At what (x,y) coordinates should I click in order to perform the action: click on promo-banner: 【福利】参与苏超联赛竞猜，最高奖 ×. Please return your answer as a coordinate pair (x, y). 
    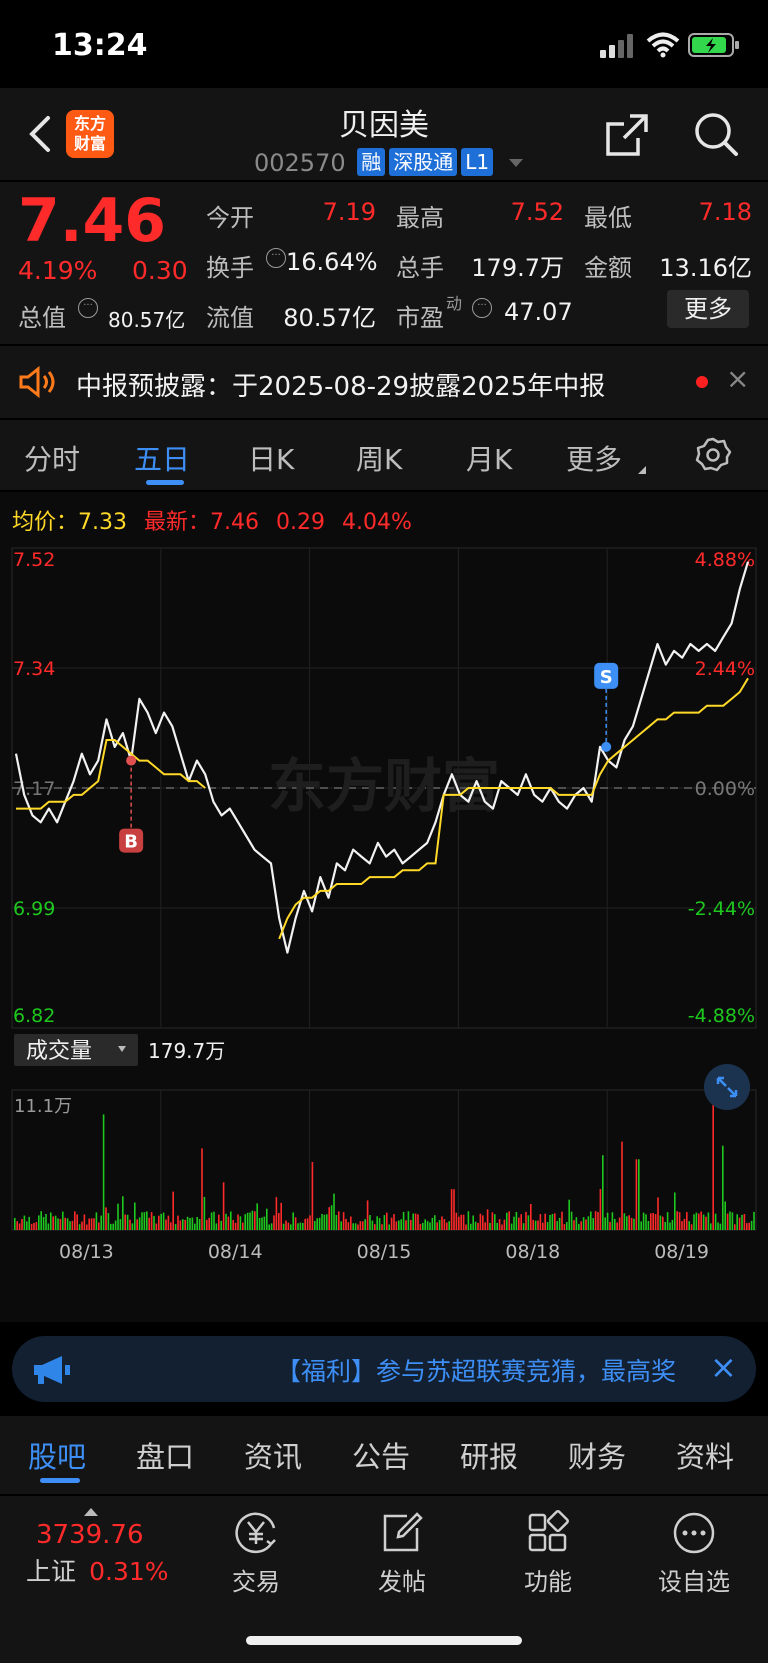
    Looking at the image, I should click on (384, 1369).